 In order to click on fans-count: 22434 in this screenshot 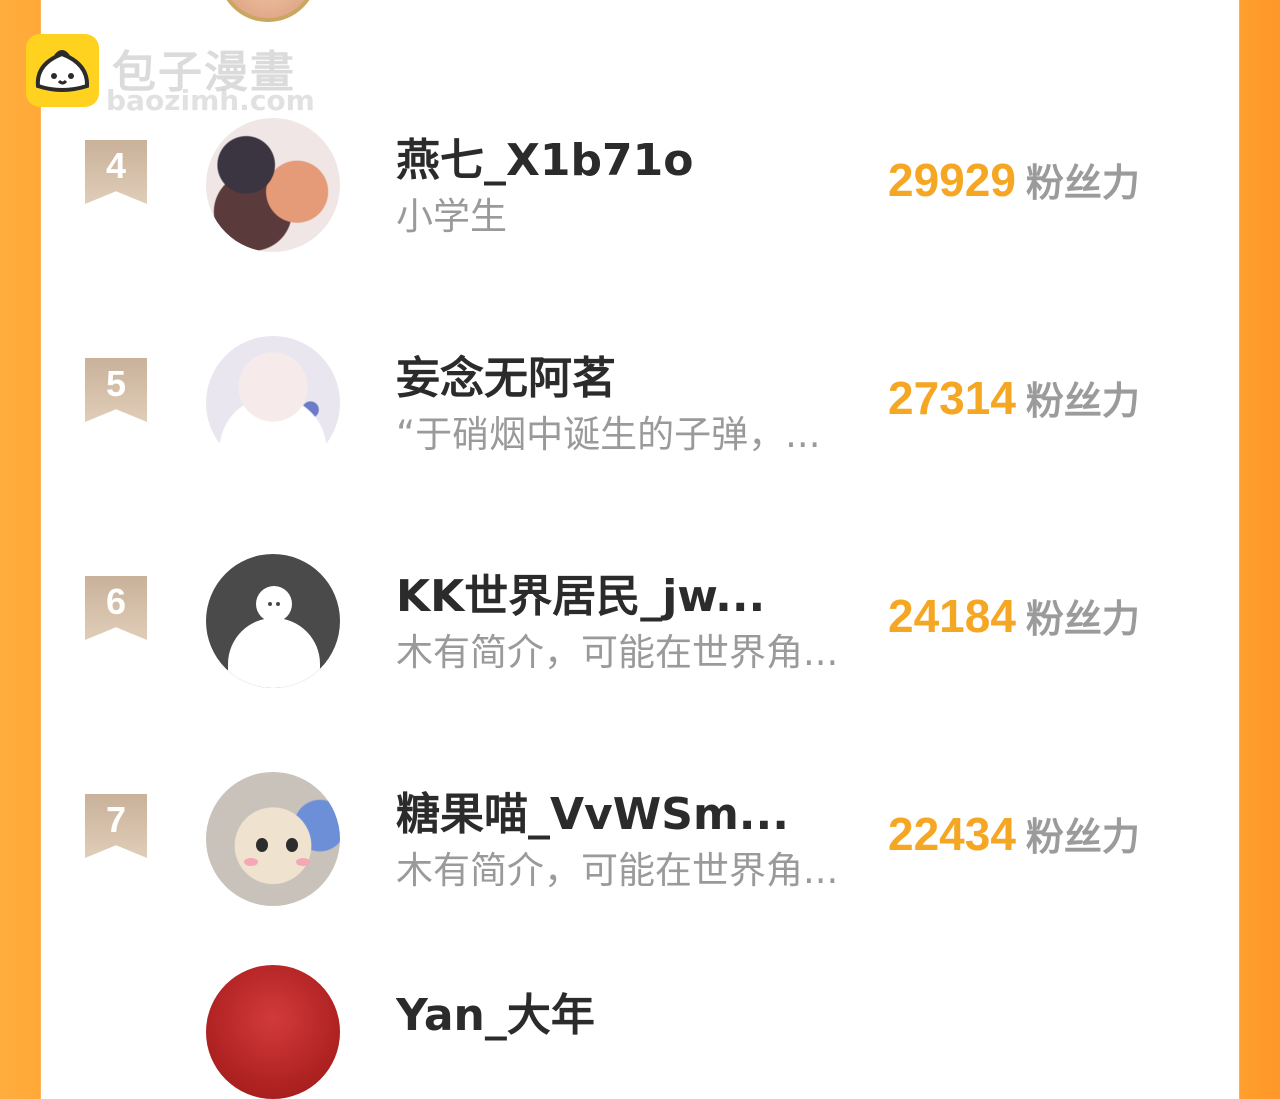, I will do `click(952, 834)`.